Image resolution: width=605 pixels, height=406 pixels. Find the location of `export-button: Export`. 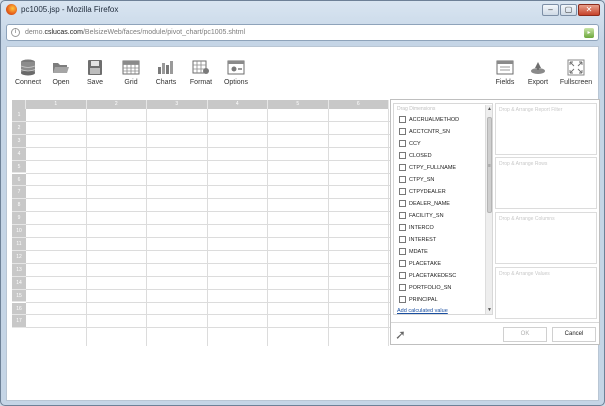

export-button: Export is located at coordinates (538, 75).